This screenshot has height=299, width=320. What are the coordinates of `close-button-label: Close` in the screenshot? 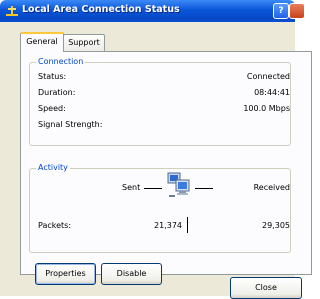 It's located at (266, 287).